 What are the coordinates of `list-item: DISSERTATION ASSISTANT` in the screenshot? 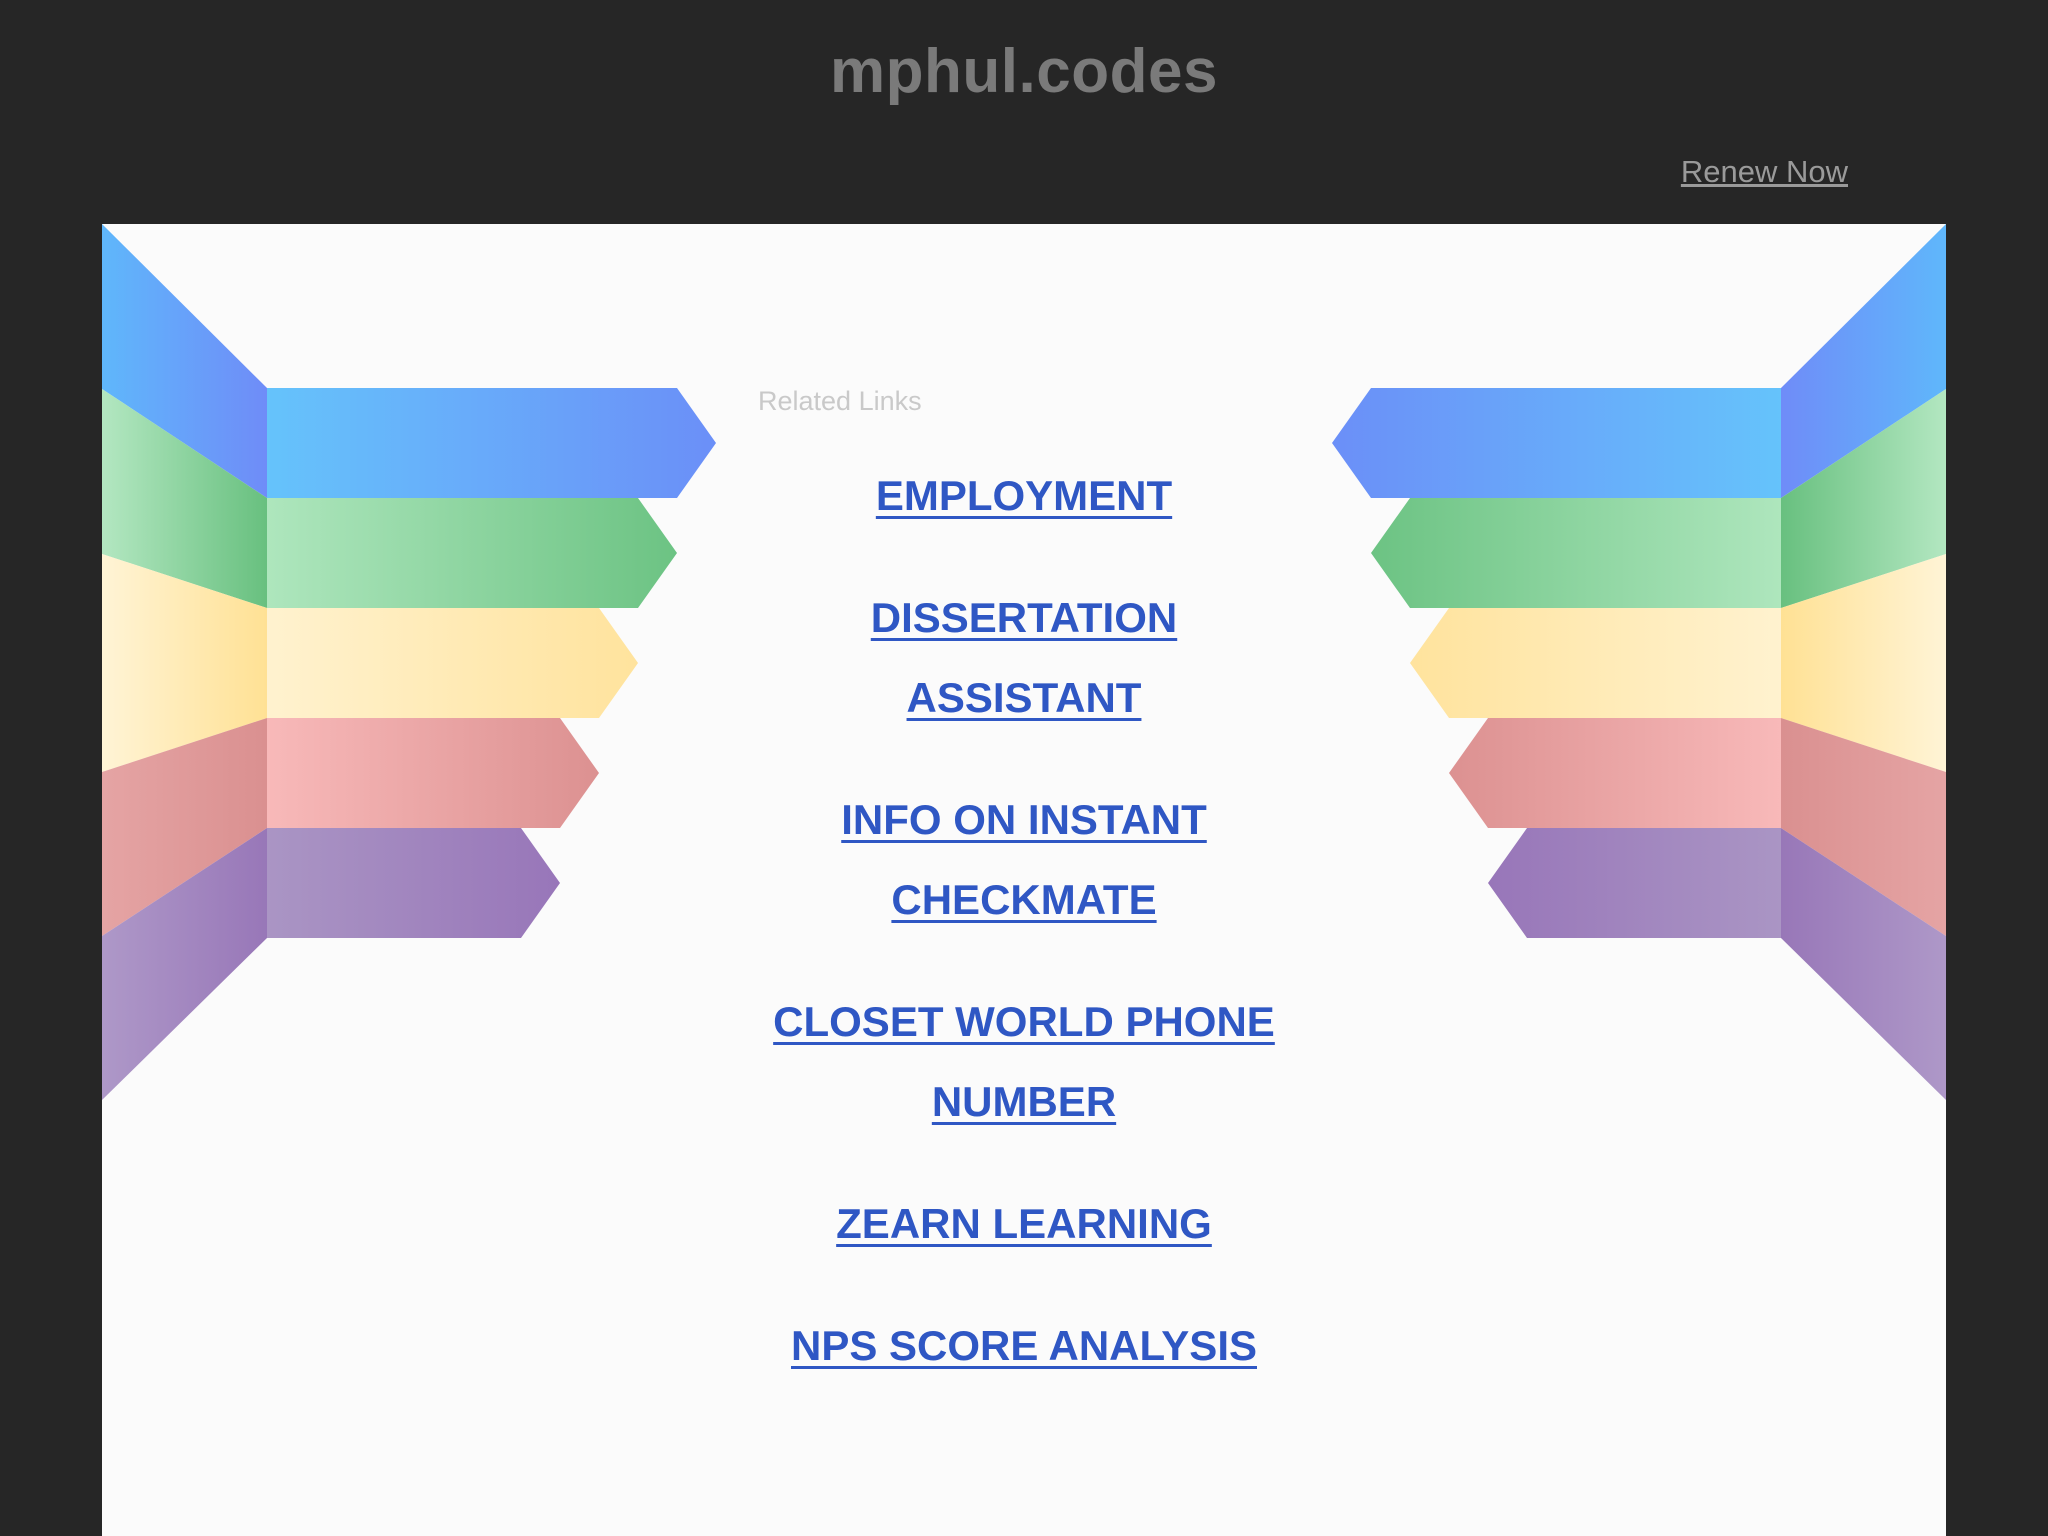 It's located at (1024, 658).